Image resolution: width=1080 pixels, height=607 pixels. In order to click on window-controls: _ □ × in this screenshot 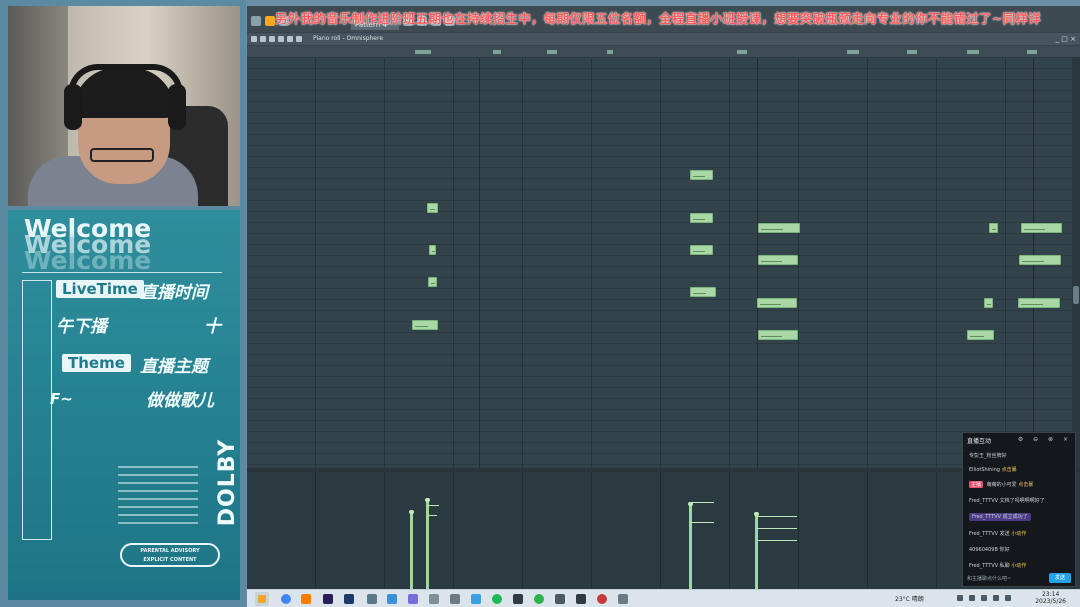, I will do `click(1066, 39)`.